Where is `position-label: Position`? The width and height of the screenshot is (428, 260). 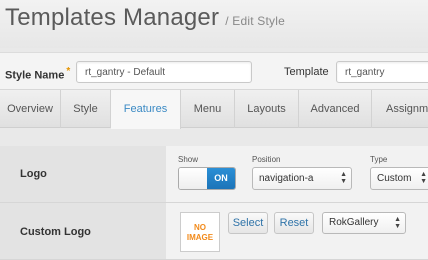
position-label: Position is located at coordinates (266, 159).